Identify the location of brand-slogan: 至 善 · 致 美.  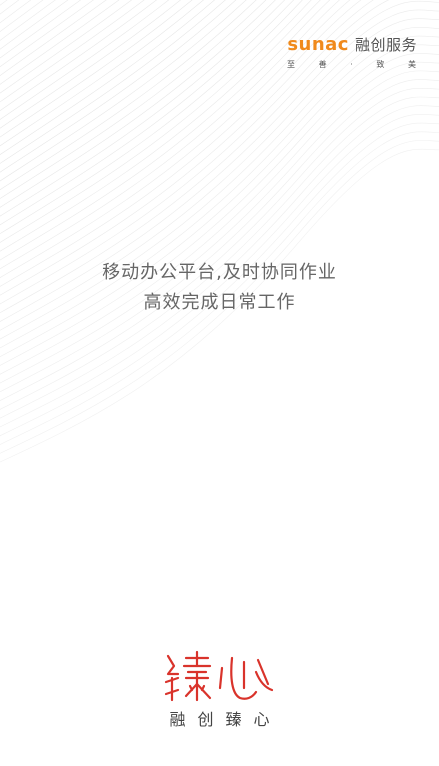
(347, 65).